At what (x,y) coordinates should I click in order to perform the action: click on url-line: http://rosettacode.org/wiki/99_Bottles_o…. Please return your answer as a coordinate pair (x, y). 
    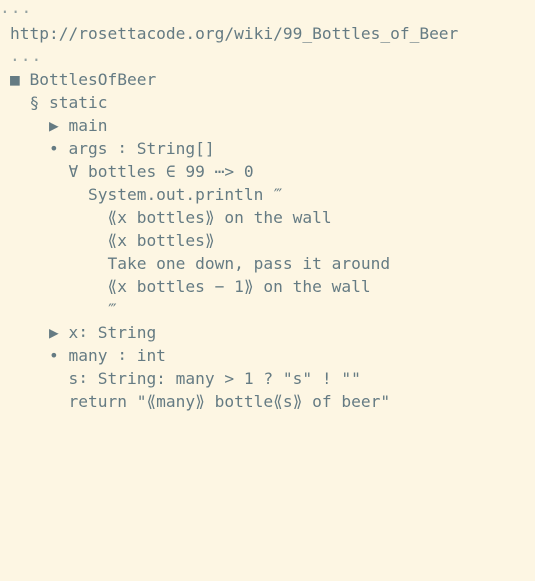
    Looking at the image, I should click on (234, 33).